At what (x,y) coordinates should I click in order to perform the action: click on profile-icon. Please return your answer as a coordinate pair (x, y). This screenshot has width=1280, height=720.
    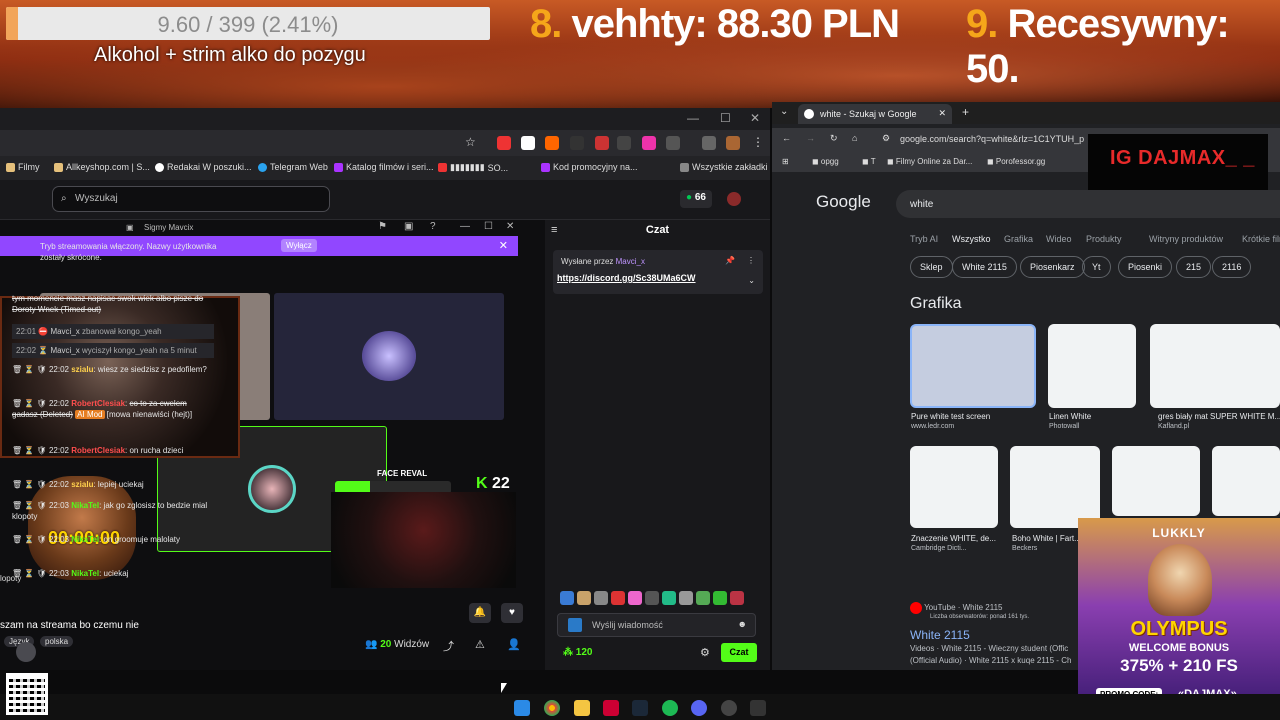
    Looking at the image, I should click on (733, 143).